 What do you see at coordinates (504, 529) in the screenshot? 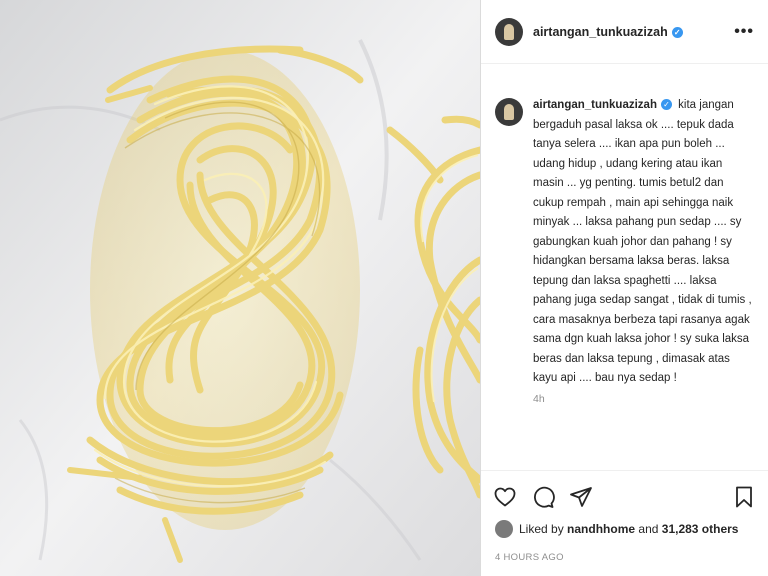
I see `liker-avatar` at bounding box center [504, 529].